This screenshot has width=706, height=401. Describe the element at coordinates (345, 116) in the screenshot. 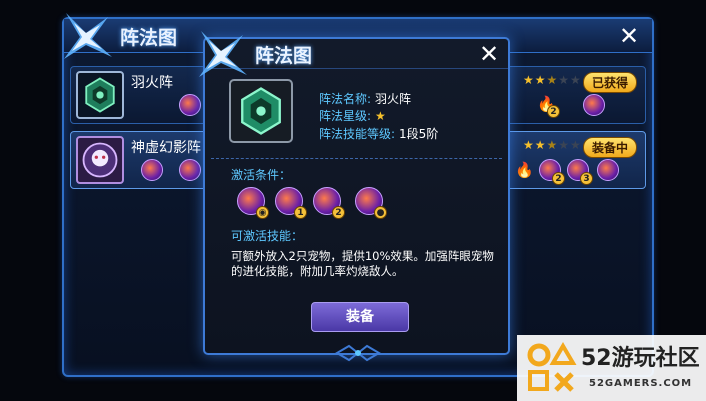

I see `star-label: 阵法星级:` at that location.